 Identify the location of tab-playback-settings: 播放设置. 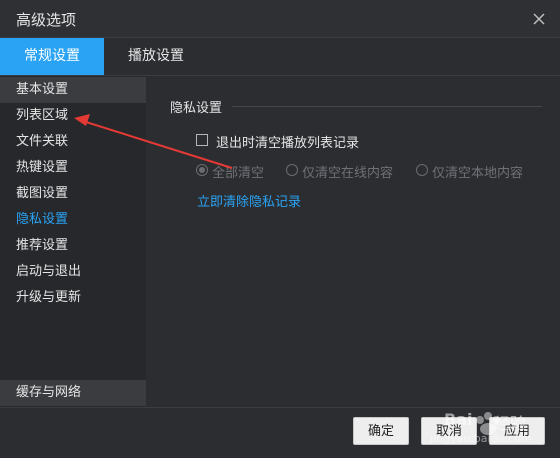
(156, 56).